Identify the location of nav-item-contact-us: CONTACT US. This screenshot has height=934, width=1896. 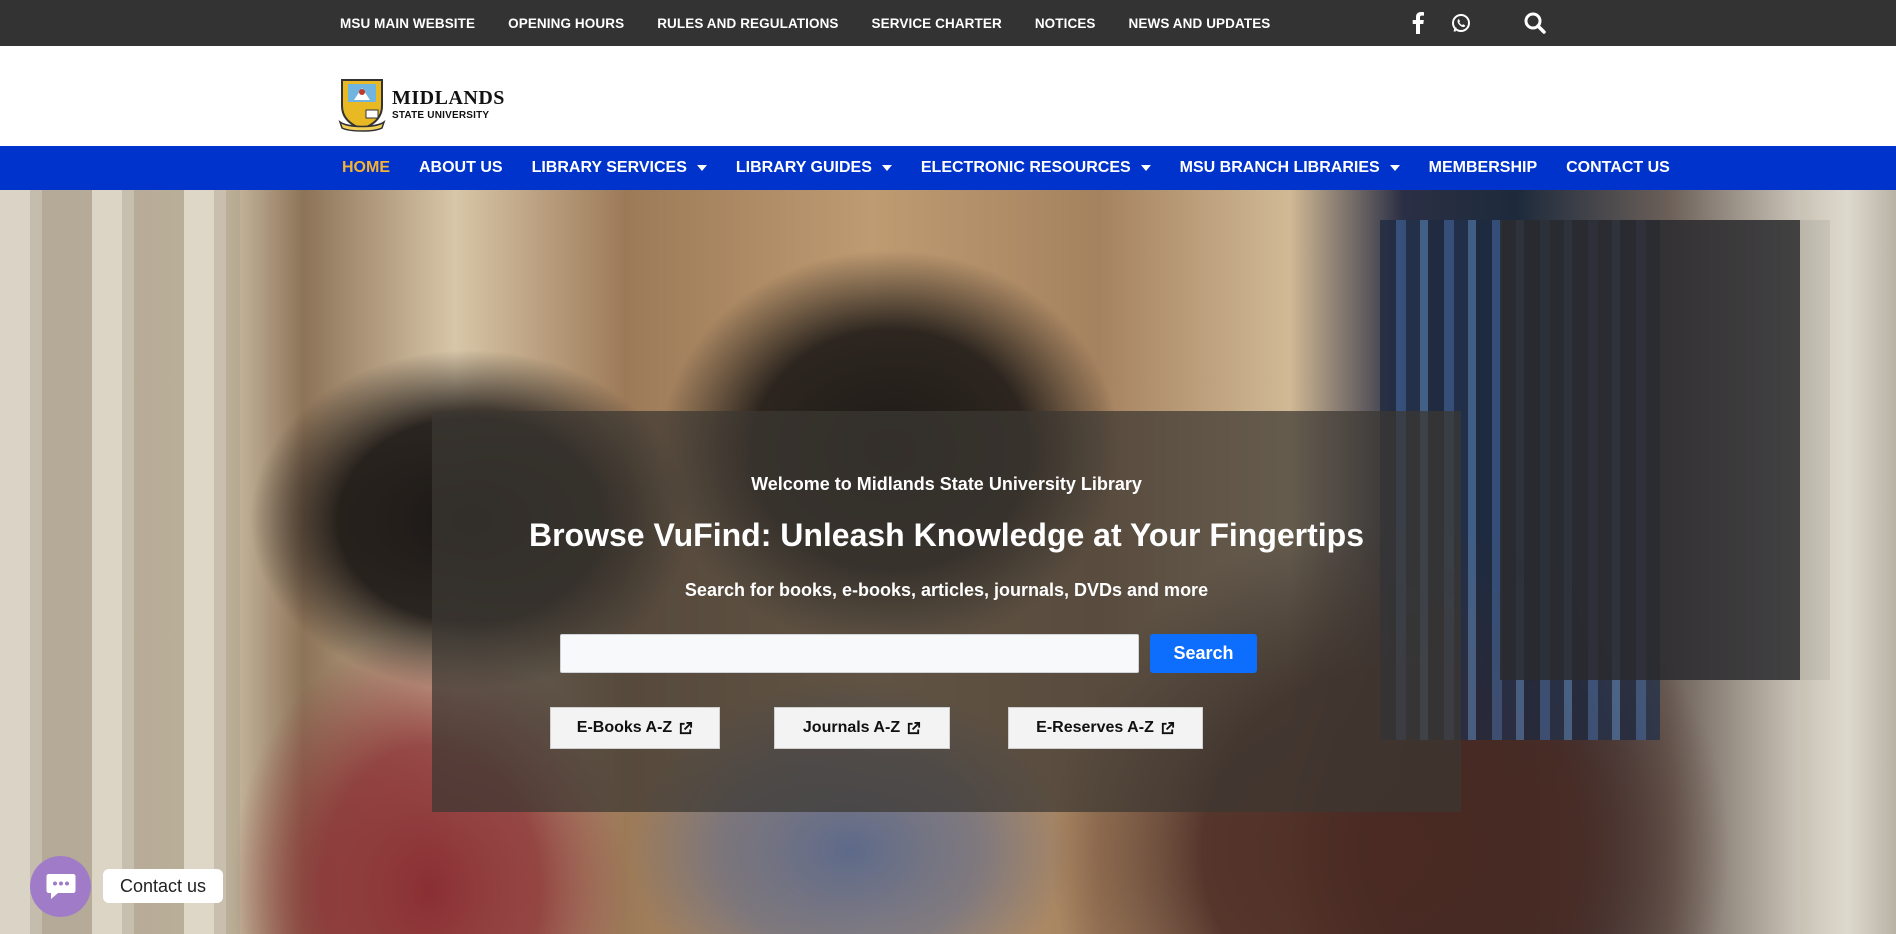
(1618, 168).